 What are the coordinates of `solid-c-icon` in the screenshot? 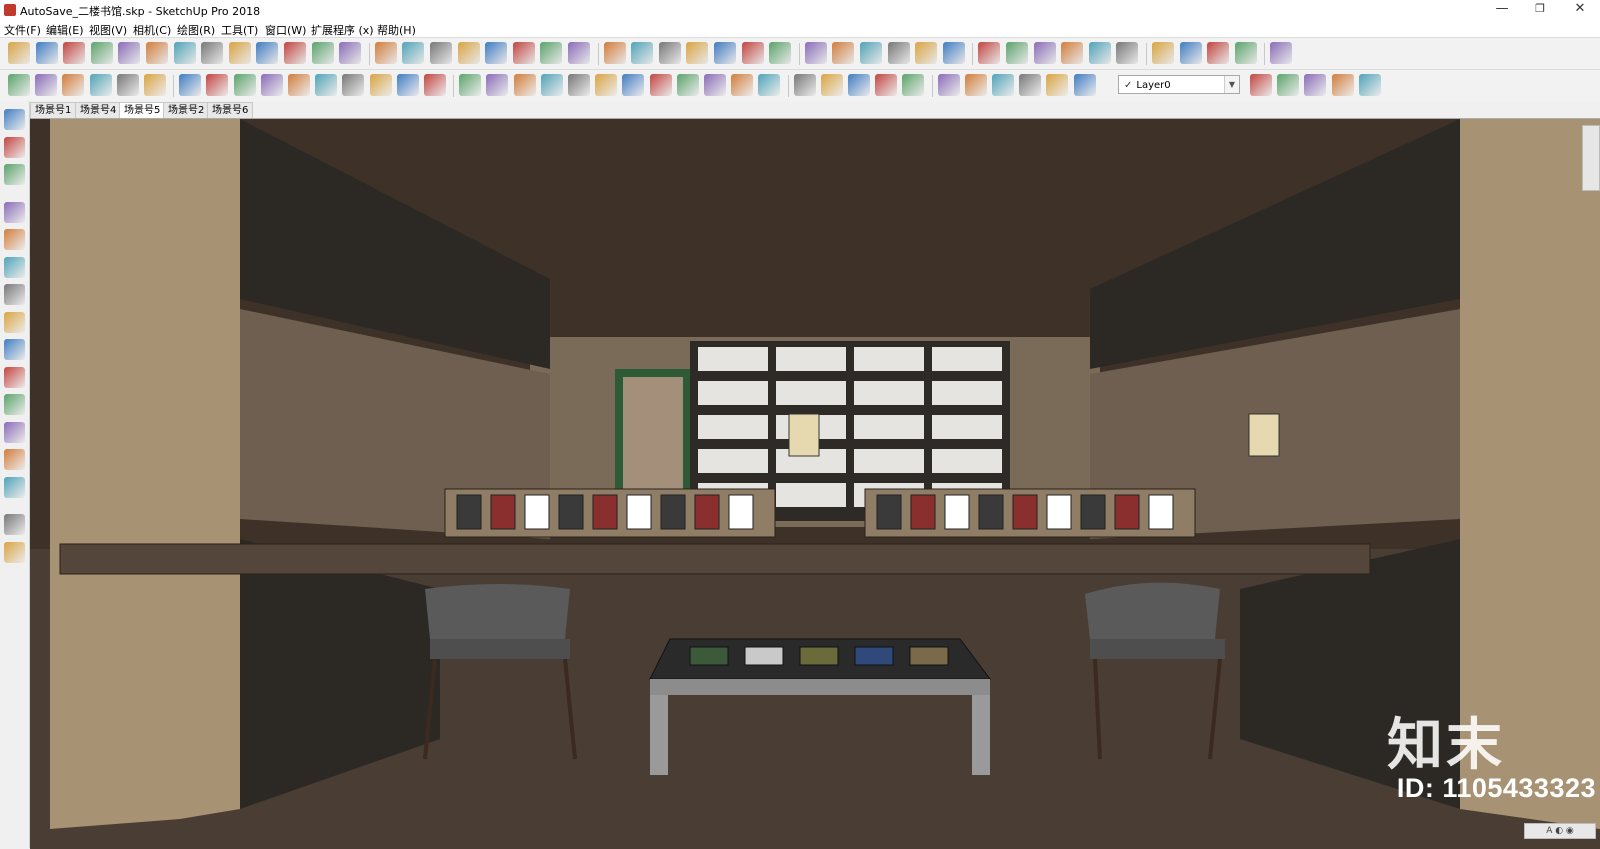 It's located at (14, 524).